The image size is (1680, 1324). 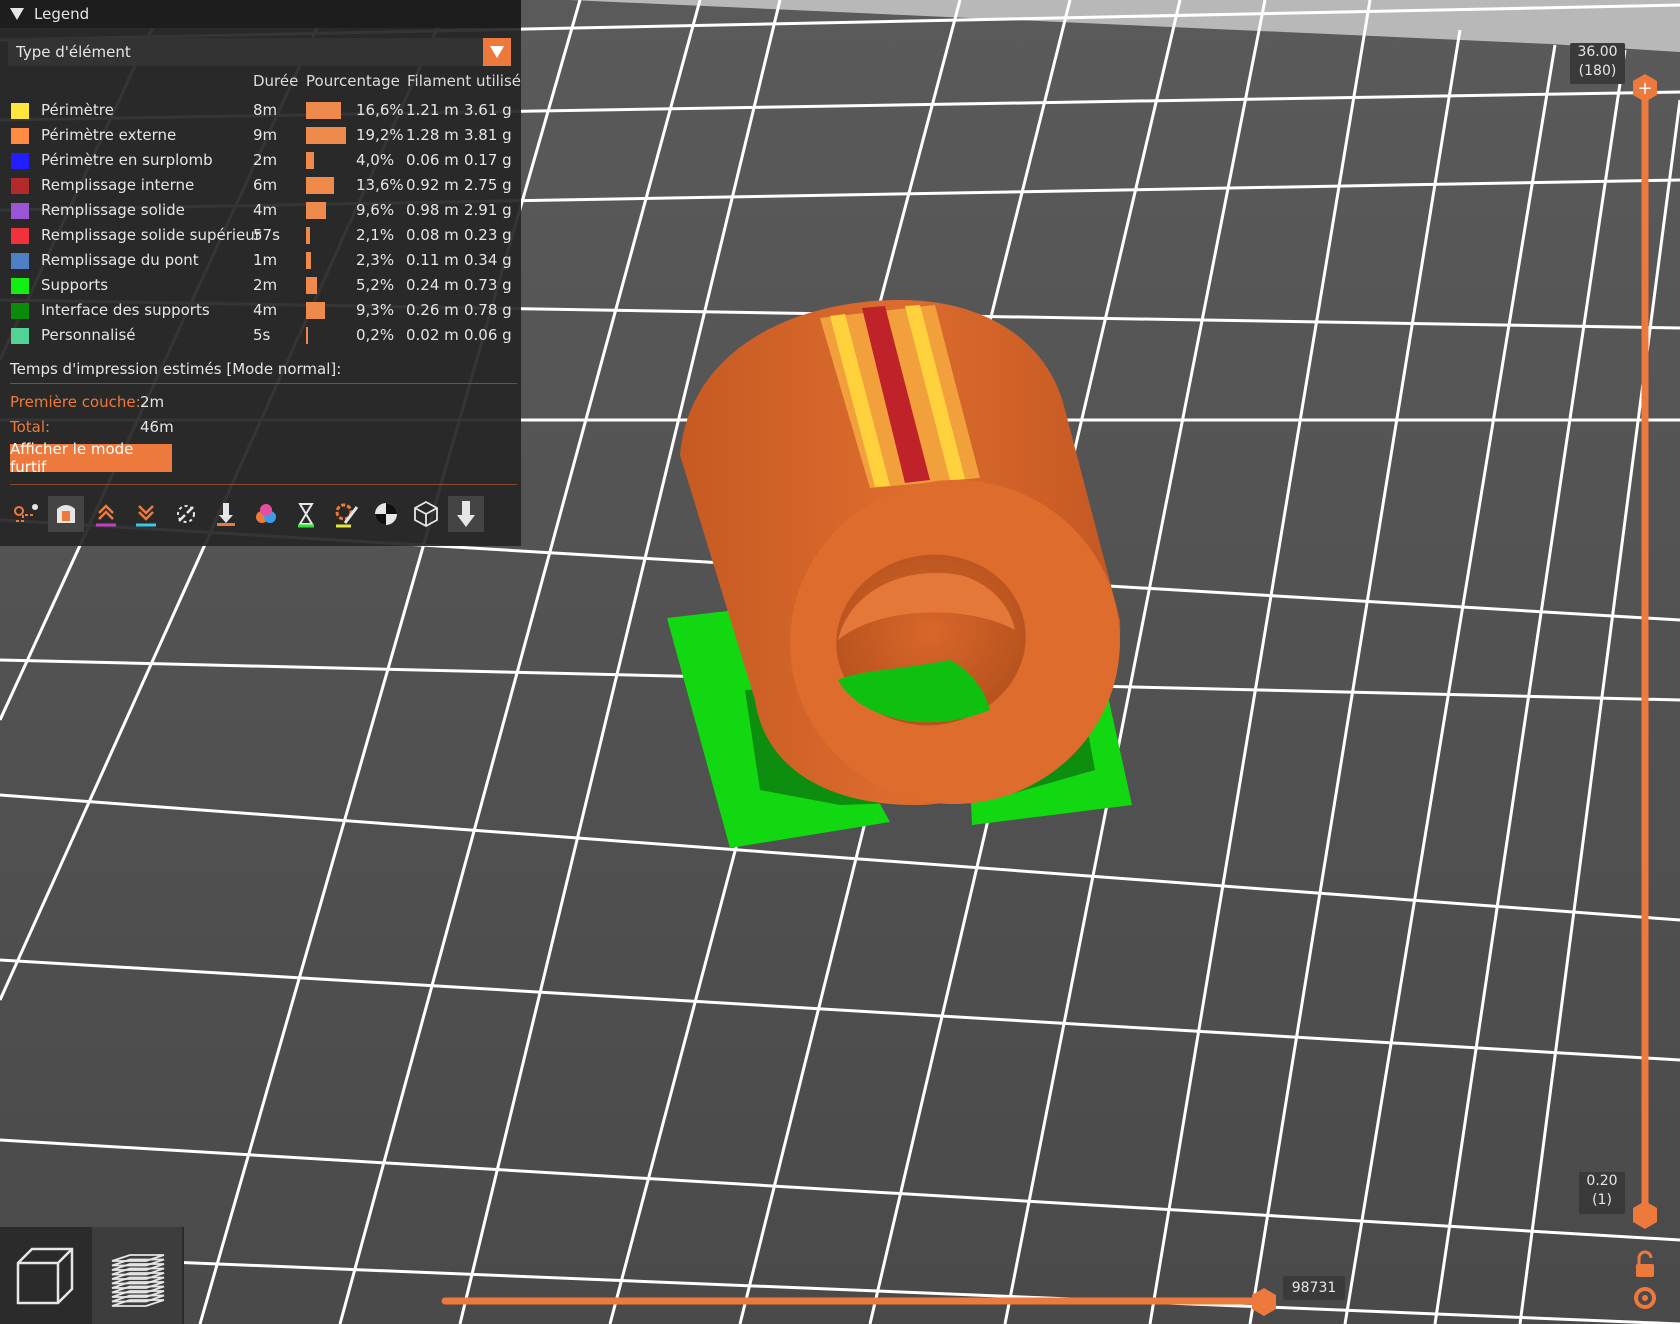 What do you see at coordinates (152, 402) in the screenshot?
I see `first-layer-value: 2m` at bounding box center [152, 402].